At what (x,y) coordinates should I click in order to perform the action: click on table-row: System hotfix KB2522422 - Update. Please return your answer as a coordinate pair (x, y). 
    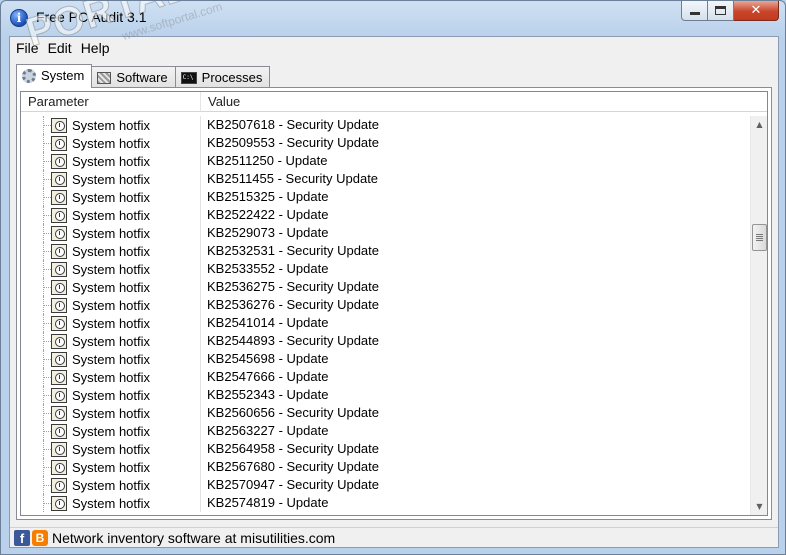
    Looking at the image, I should click on (384, 215).